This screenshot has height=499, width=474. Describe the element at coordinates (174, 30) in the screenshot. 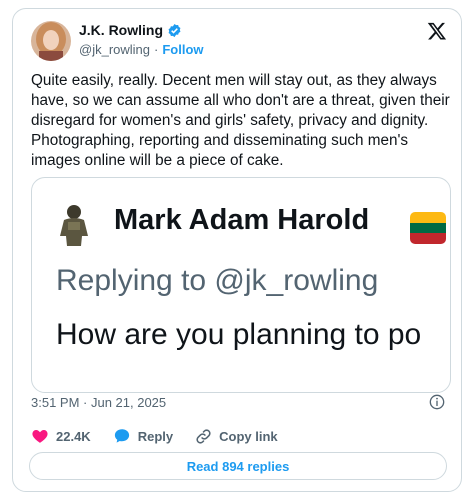

I see `verified-badge-icon` at that location.